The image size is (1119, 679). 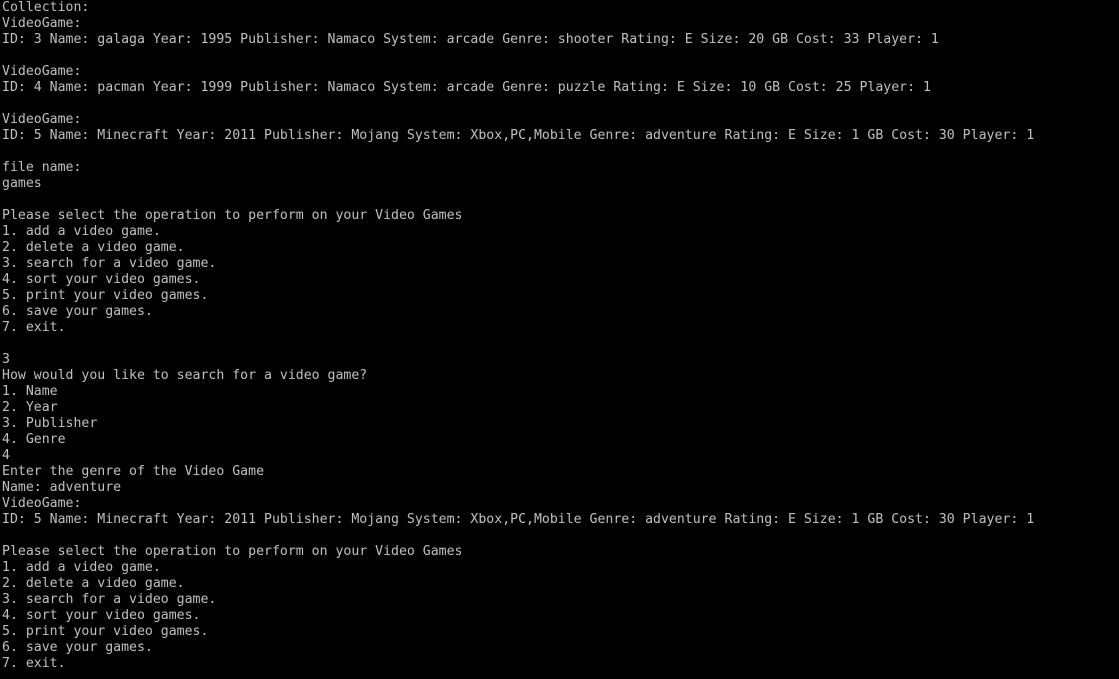 I want to click on terminal-line: file name:, so click(x=42, y=167).